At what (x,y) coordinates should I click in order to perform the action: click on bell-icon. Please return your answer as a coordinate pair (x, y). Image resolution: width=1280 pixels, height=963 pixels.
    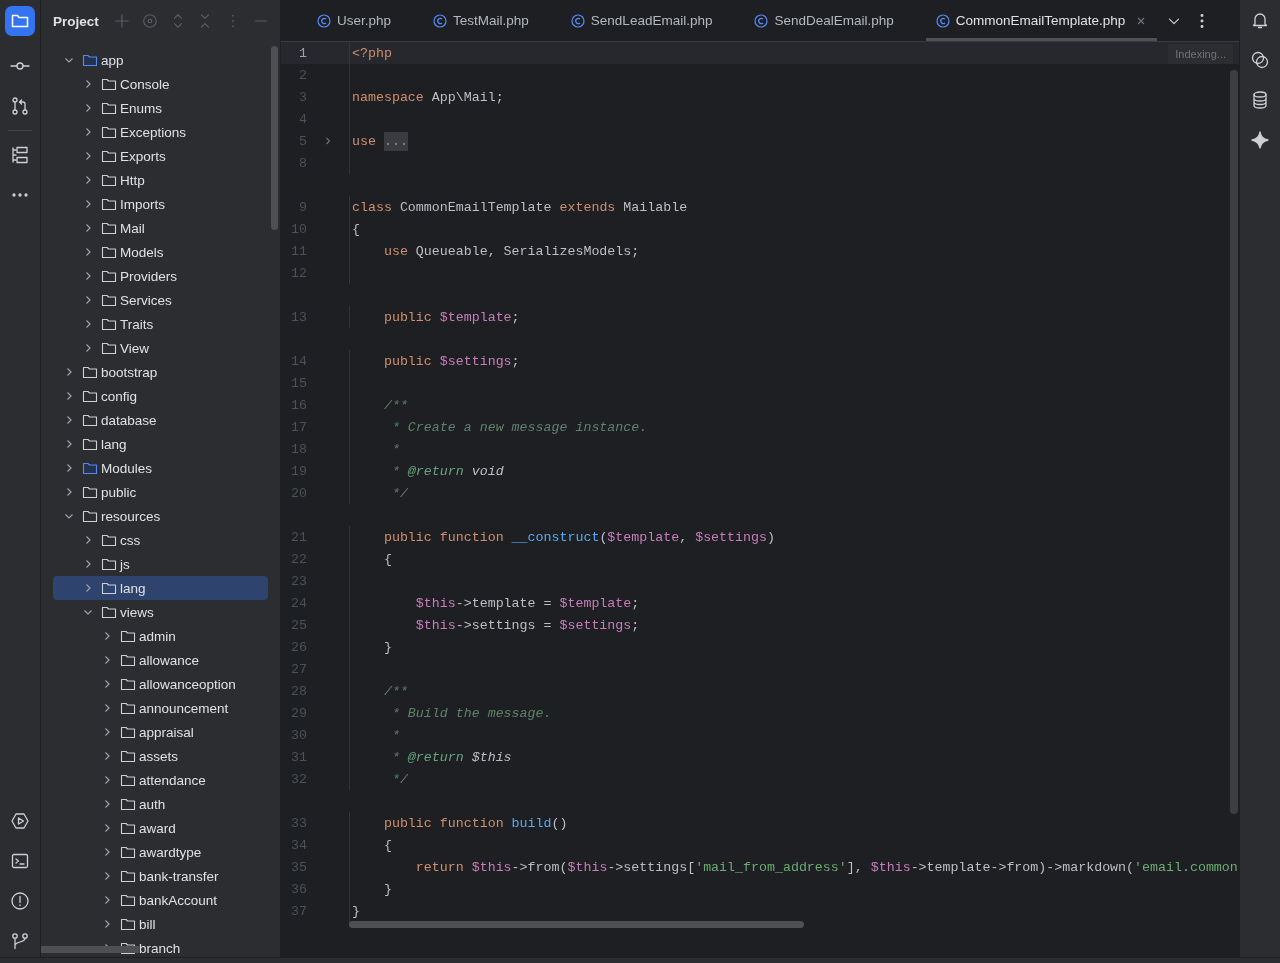
    Looking at the image, I should click on (1260, 20).